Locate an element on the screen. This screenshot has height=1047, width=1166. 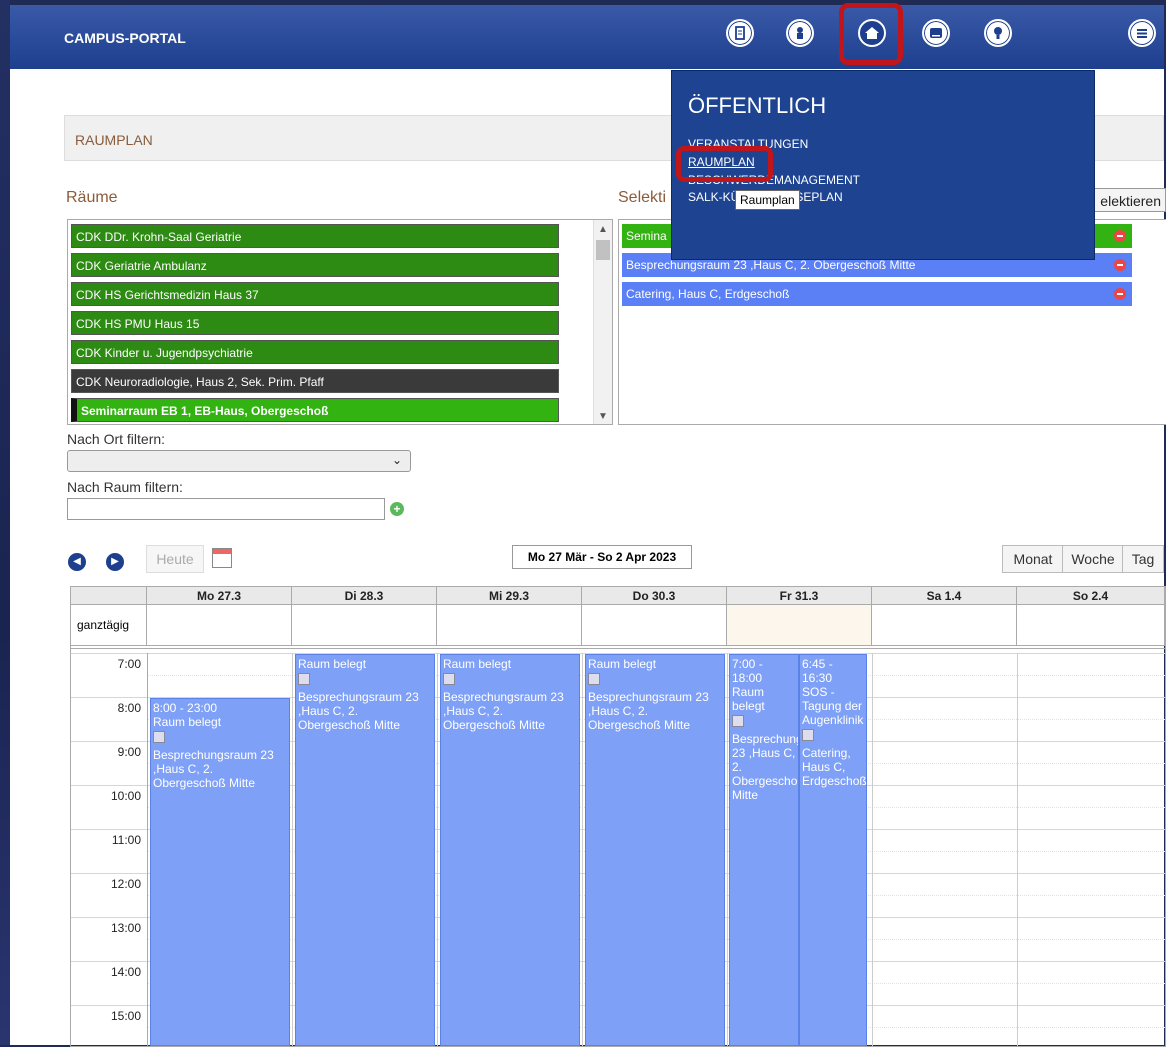
raum-filter-label: Nach Raum filtern: is located at coordinates (125, 487).